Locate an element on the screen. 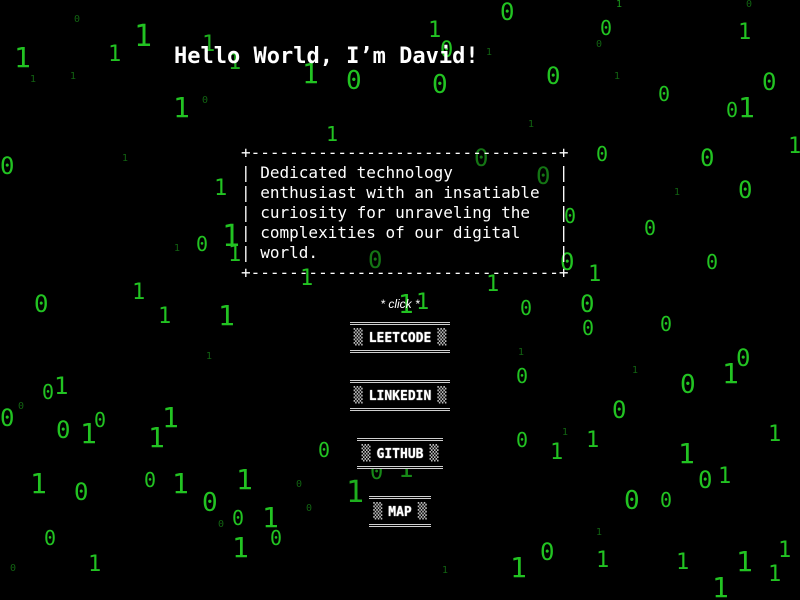 The width and height of the screenshot is (800, 600). leetcode-button-label: LEETCODE is located at coordinates (400, 338).